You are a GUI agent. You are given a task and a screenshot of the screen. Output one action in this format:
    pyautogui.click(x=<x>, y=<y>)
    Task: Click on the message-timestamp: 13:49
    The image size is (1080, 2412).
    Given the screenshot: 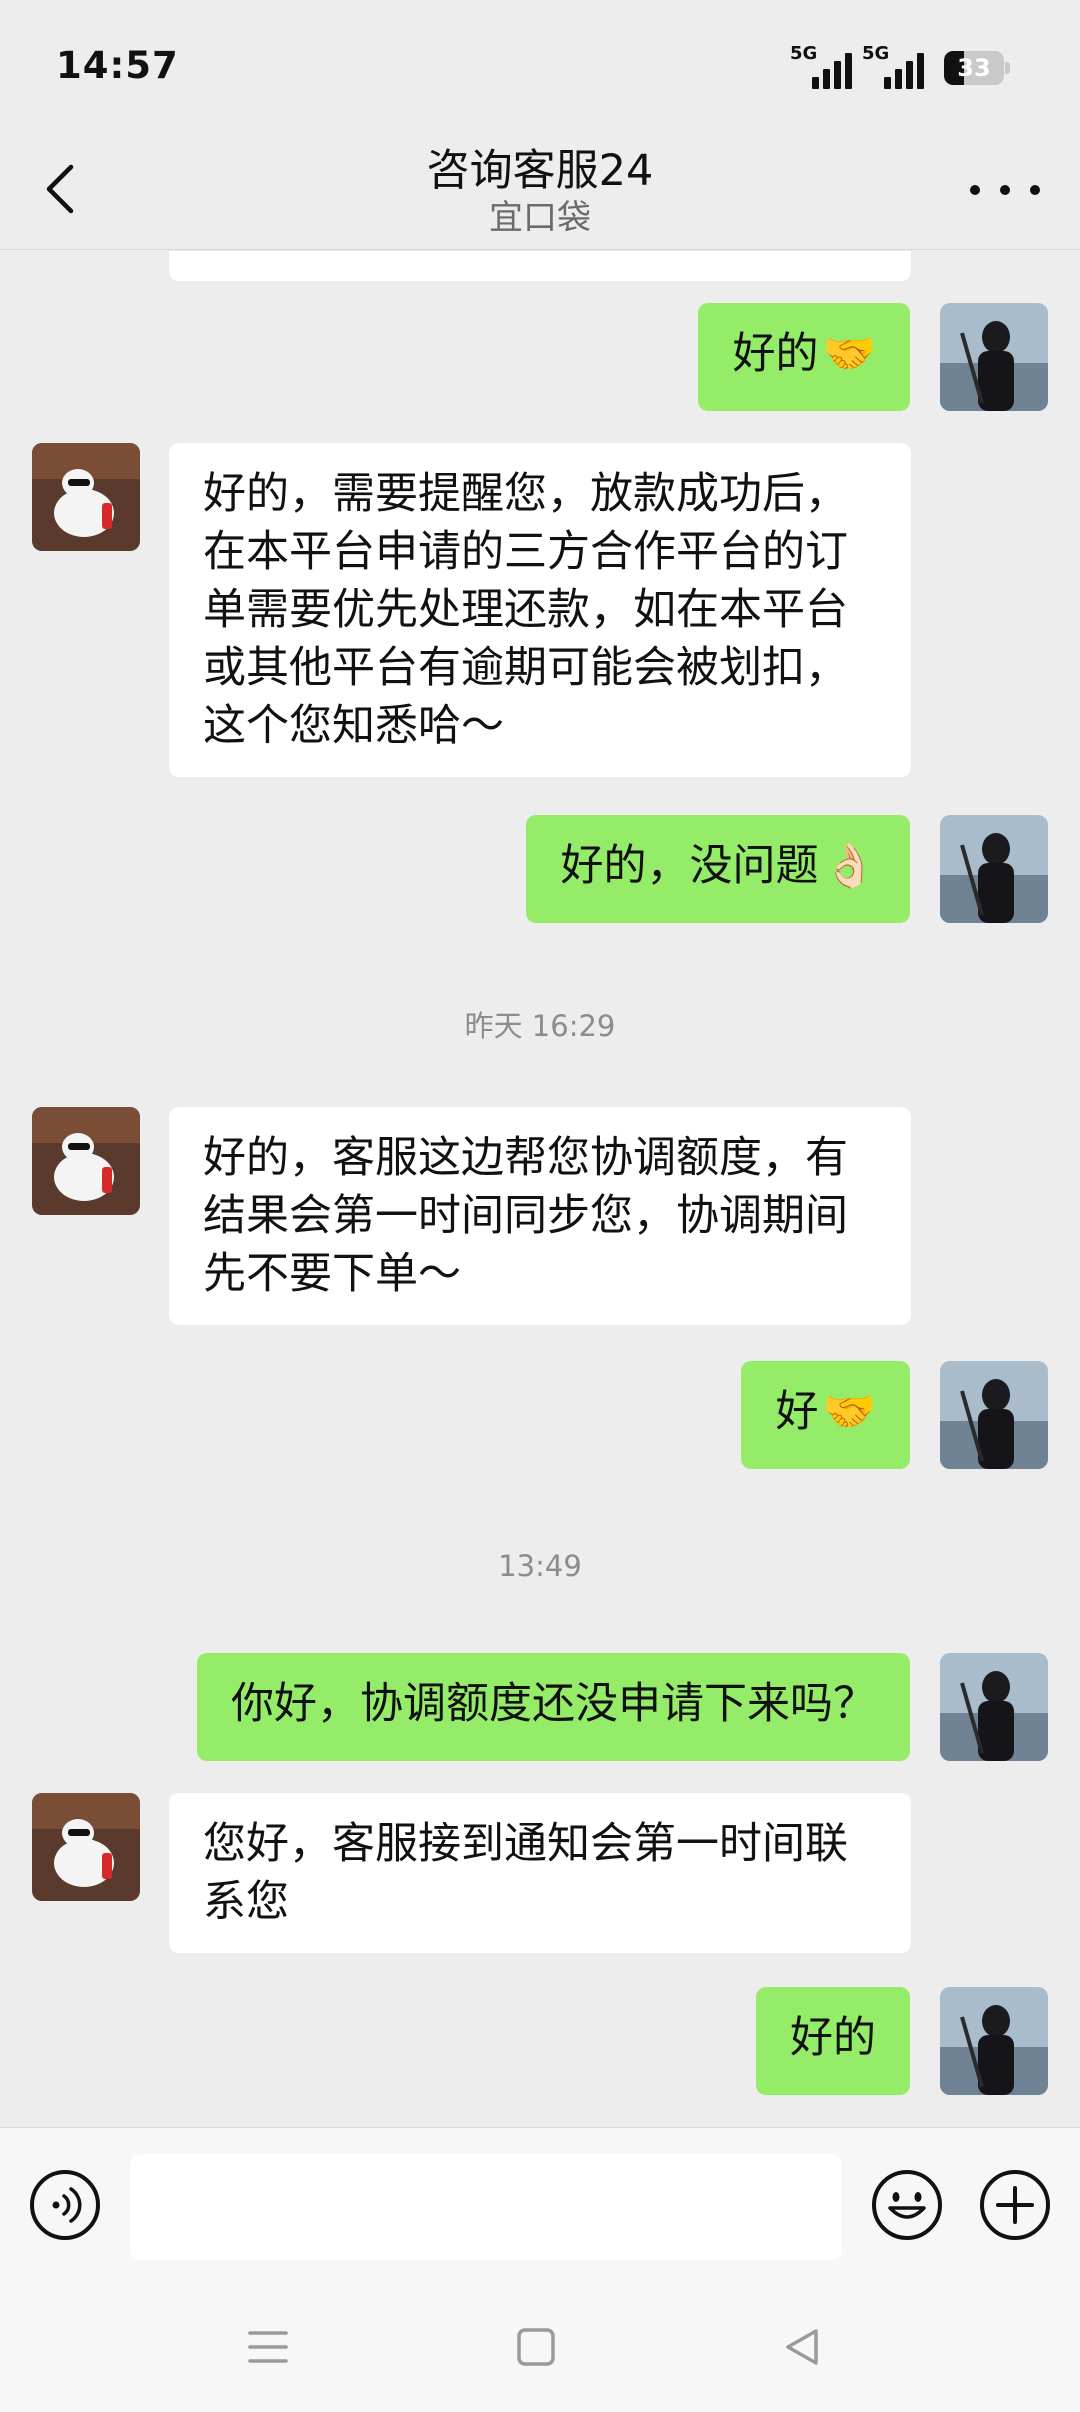 What is the action you would take?
    pyautogui.click(x=540, y=1566)
    